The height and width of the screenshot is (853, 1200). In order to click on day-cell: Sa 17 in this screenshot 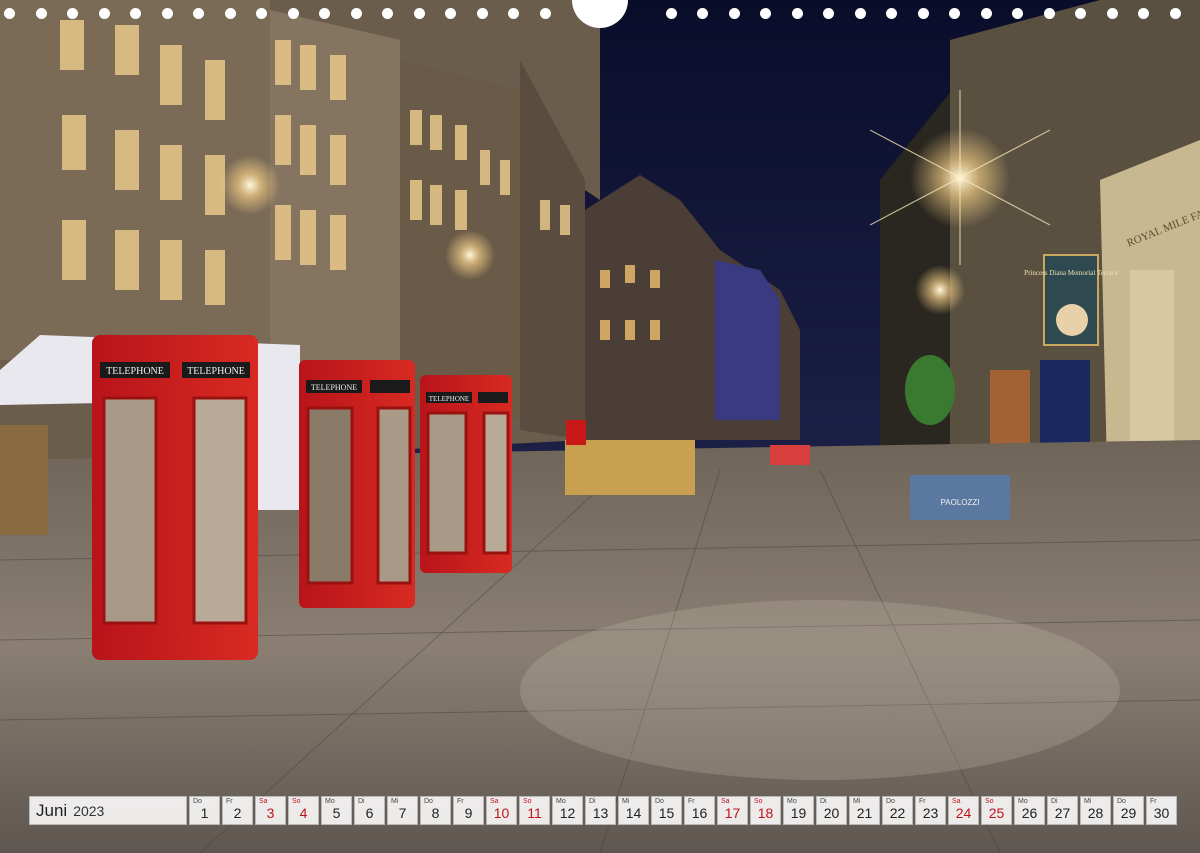, I will do `click(732, 810)`.